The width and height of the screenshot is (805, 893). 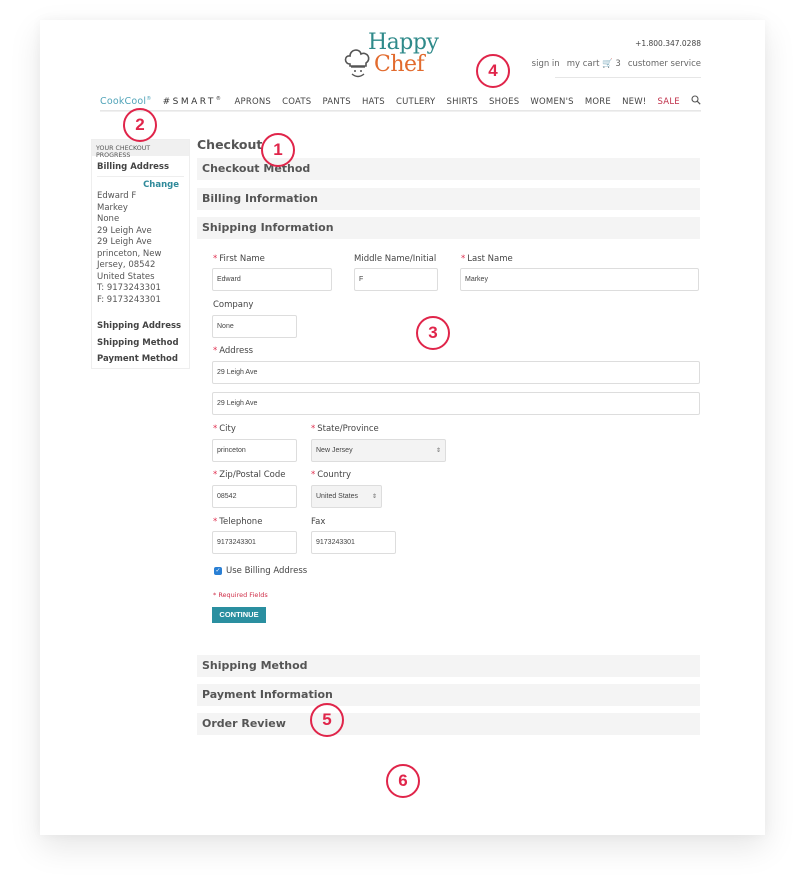 What do you see at coordinates (137, 359) in the screenshot?
I see `progress-step-payment-method: Payment Method` at bounding box center [137, 359].